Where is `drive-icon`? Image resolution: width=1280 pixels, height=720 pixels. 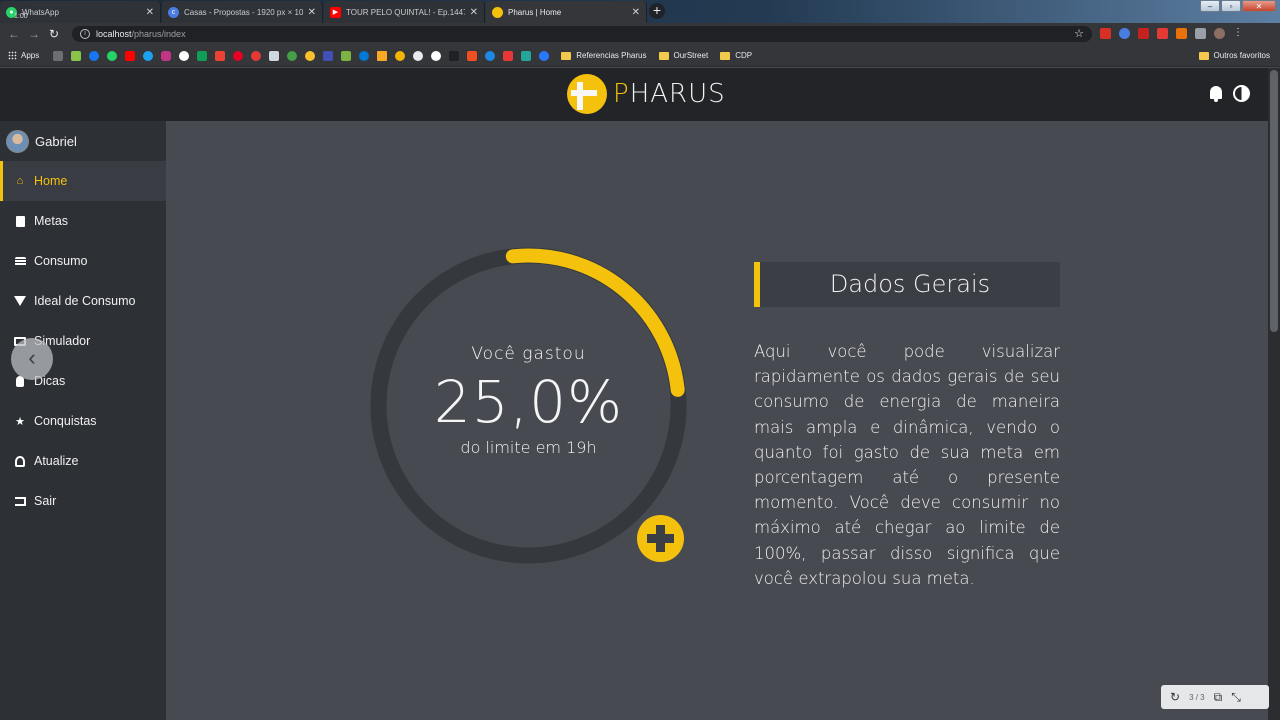
drive-icon is located at coordinates (202, 55).